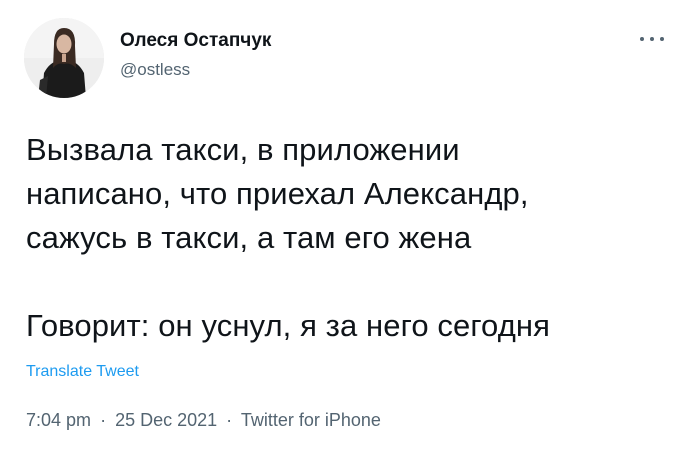  Describe the element at coordinates (249, 237) in the screenshot. I see `tweet-text-line: сажусь в такси, а там его жена` at that location.